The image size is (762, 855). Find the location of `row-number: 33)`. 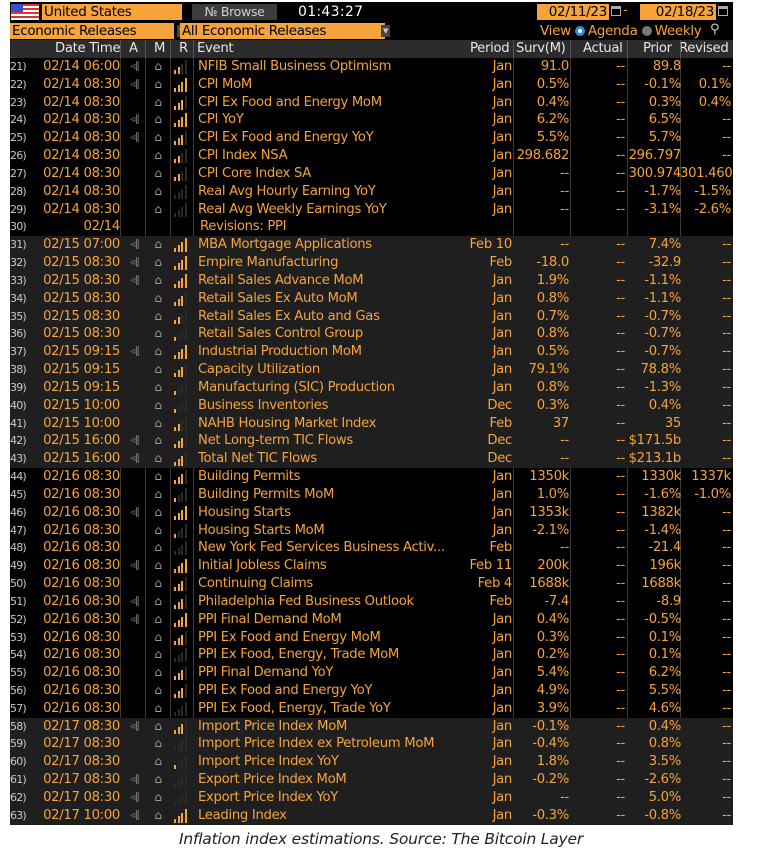

row-number: 33) is located at coordinates (22, 281).